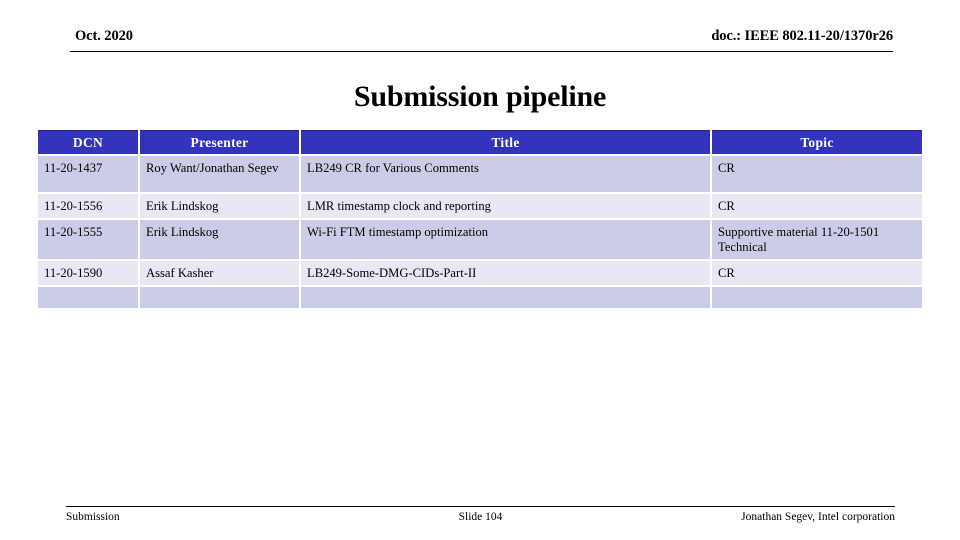  I want to click on cell-dcn: 11-20-1555, so click(88, 239).